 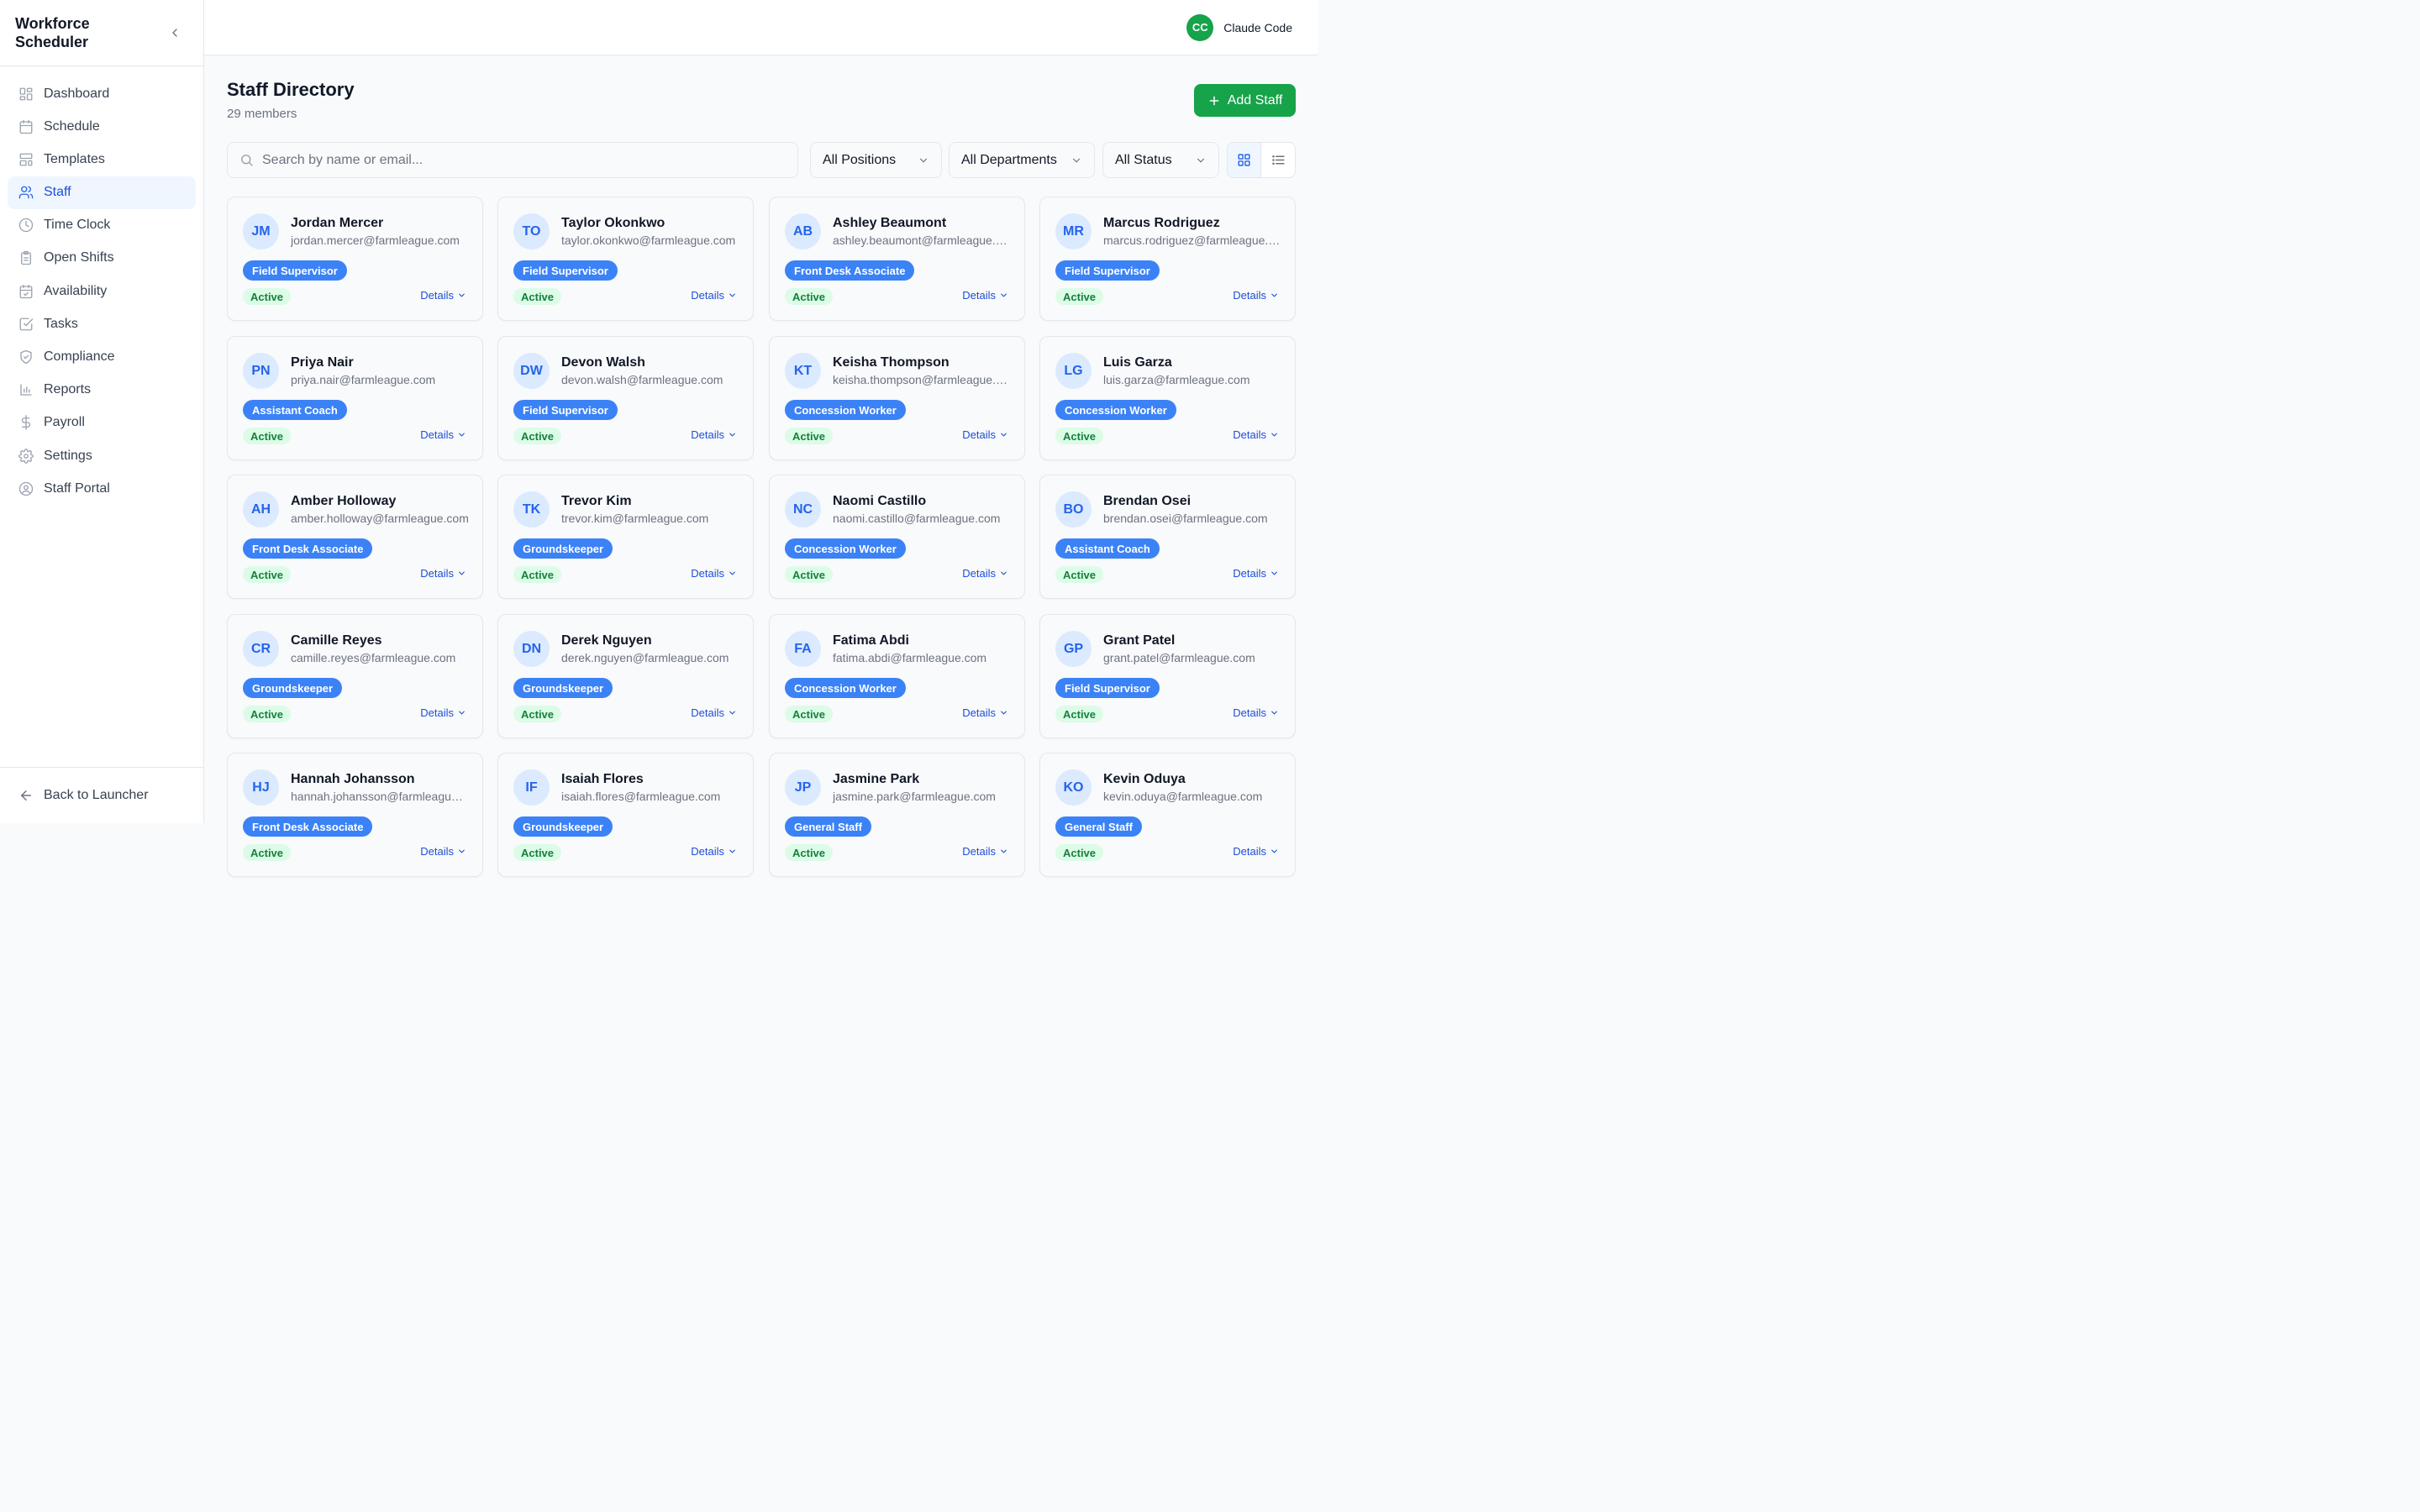 I want to click on sidebar-item-reports: Reports, so click(x=102, y=390).